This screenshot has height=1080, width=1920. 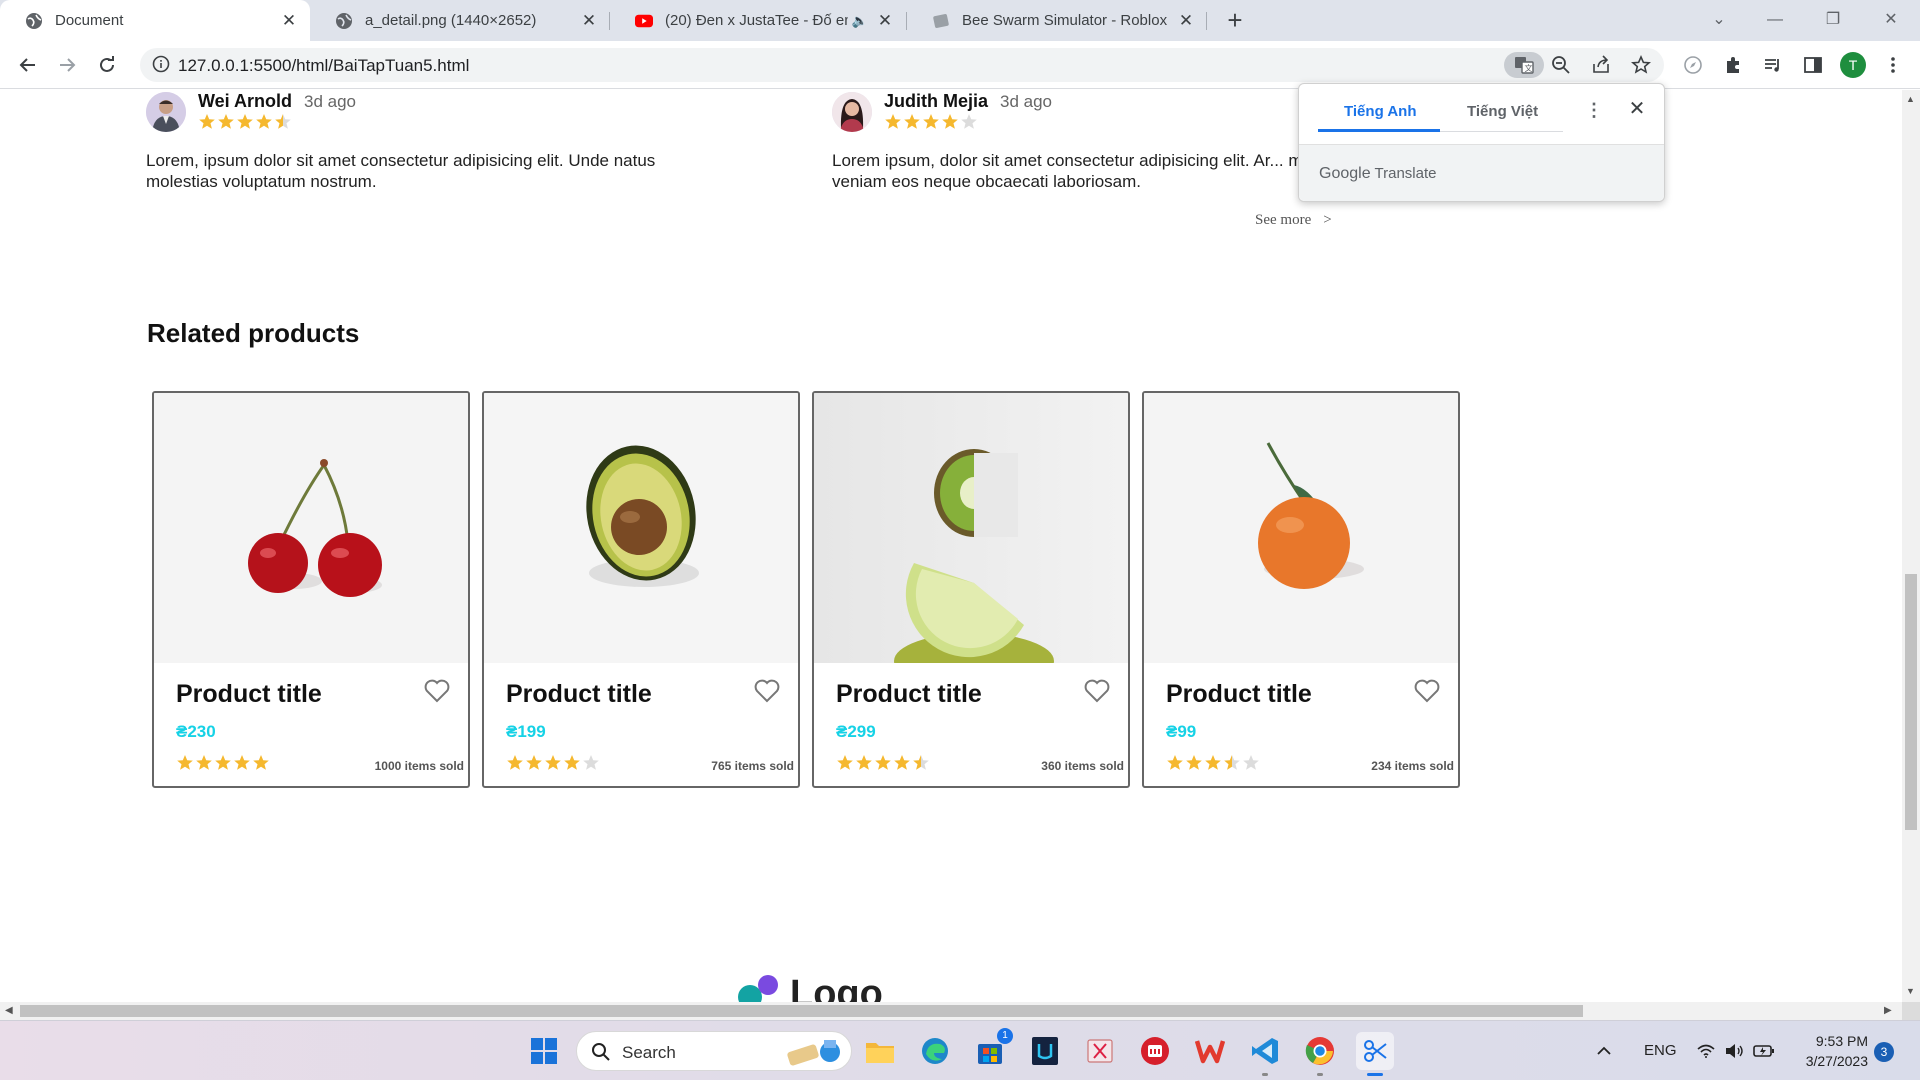 What do you see at coordinates (880, 1051) in the screenshot?
I see `file-explorer-icon` at bounding box center [880, 1051].